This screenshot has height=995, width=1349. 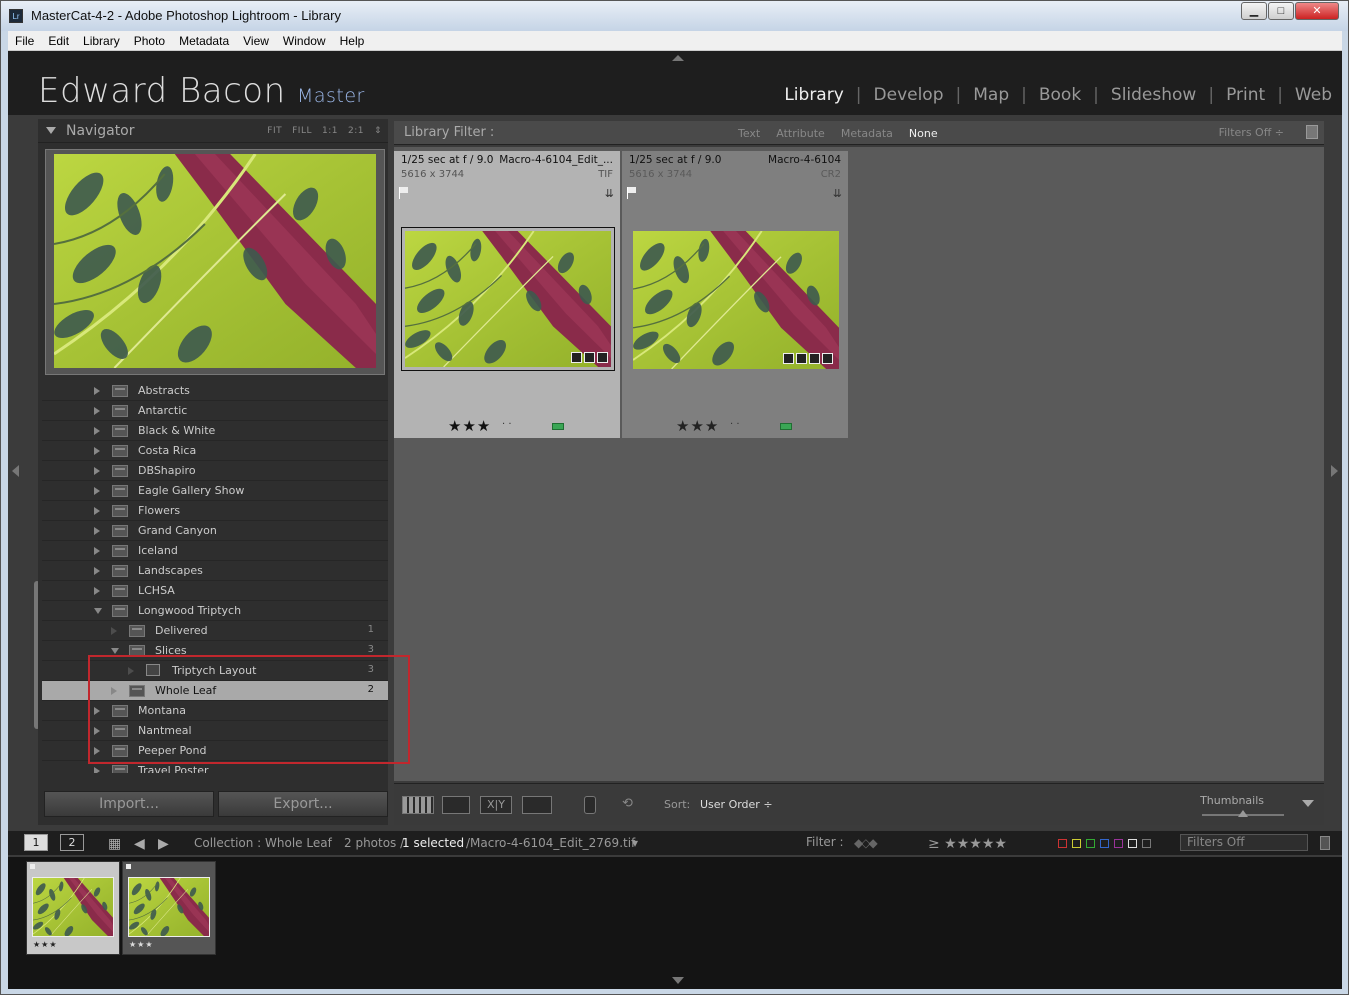 I want to click on toolbar-menu-chevron-icon, so click(x=1308, y=803).